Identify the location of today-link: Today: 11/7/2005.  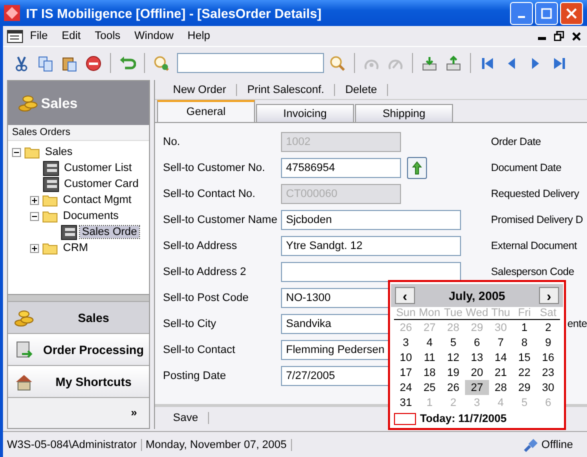
(463, 419).